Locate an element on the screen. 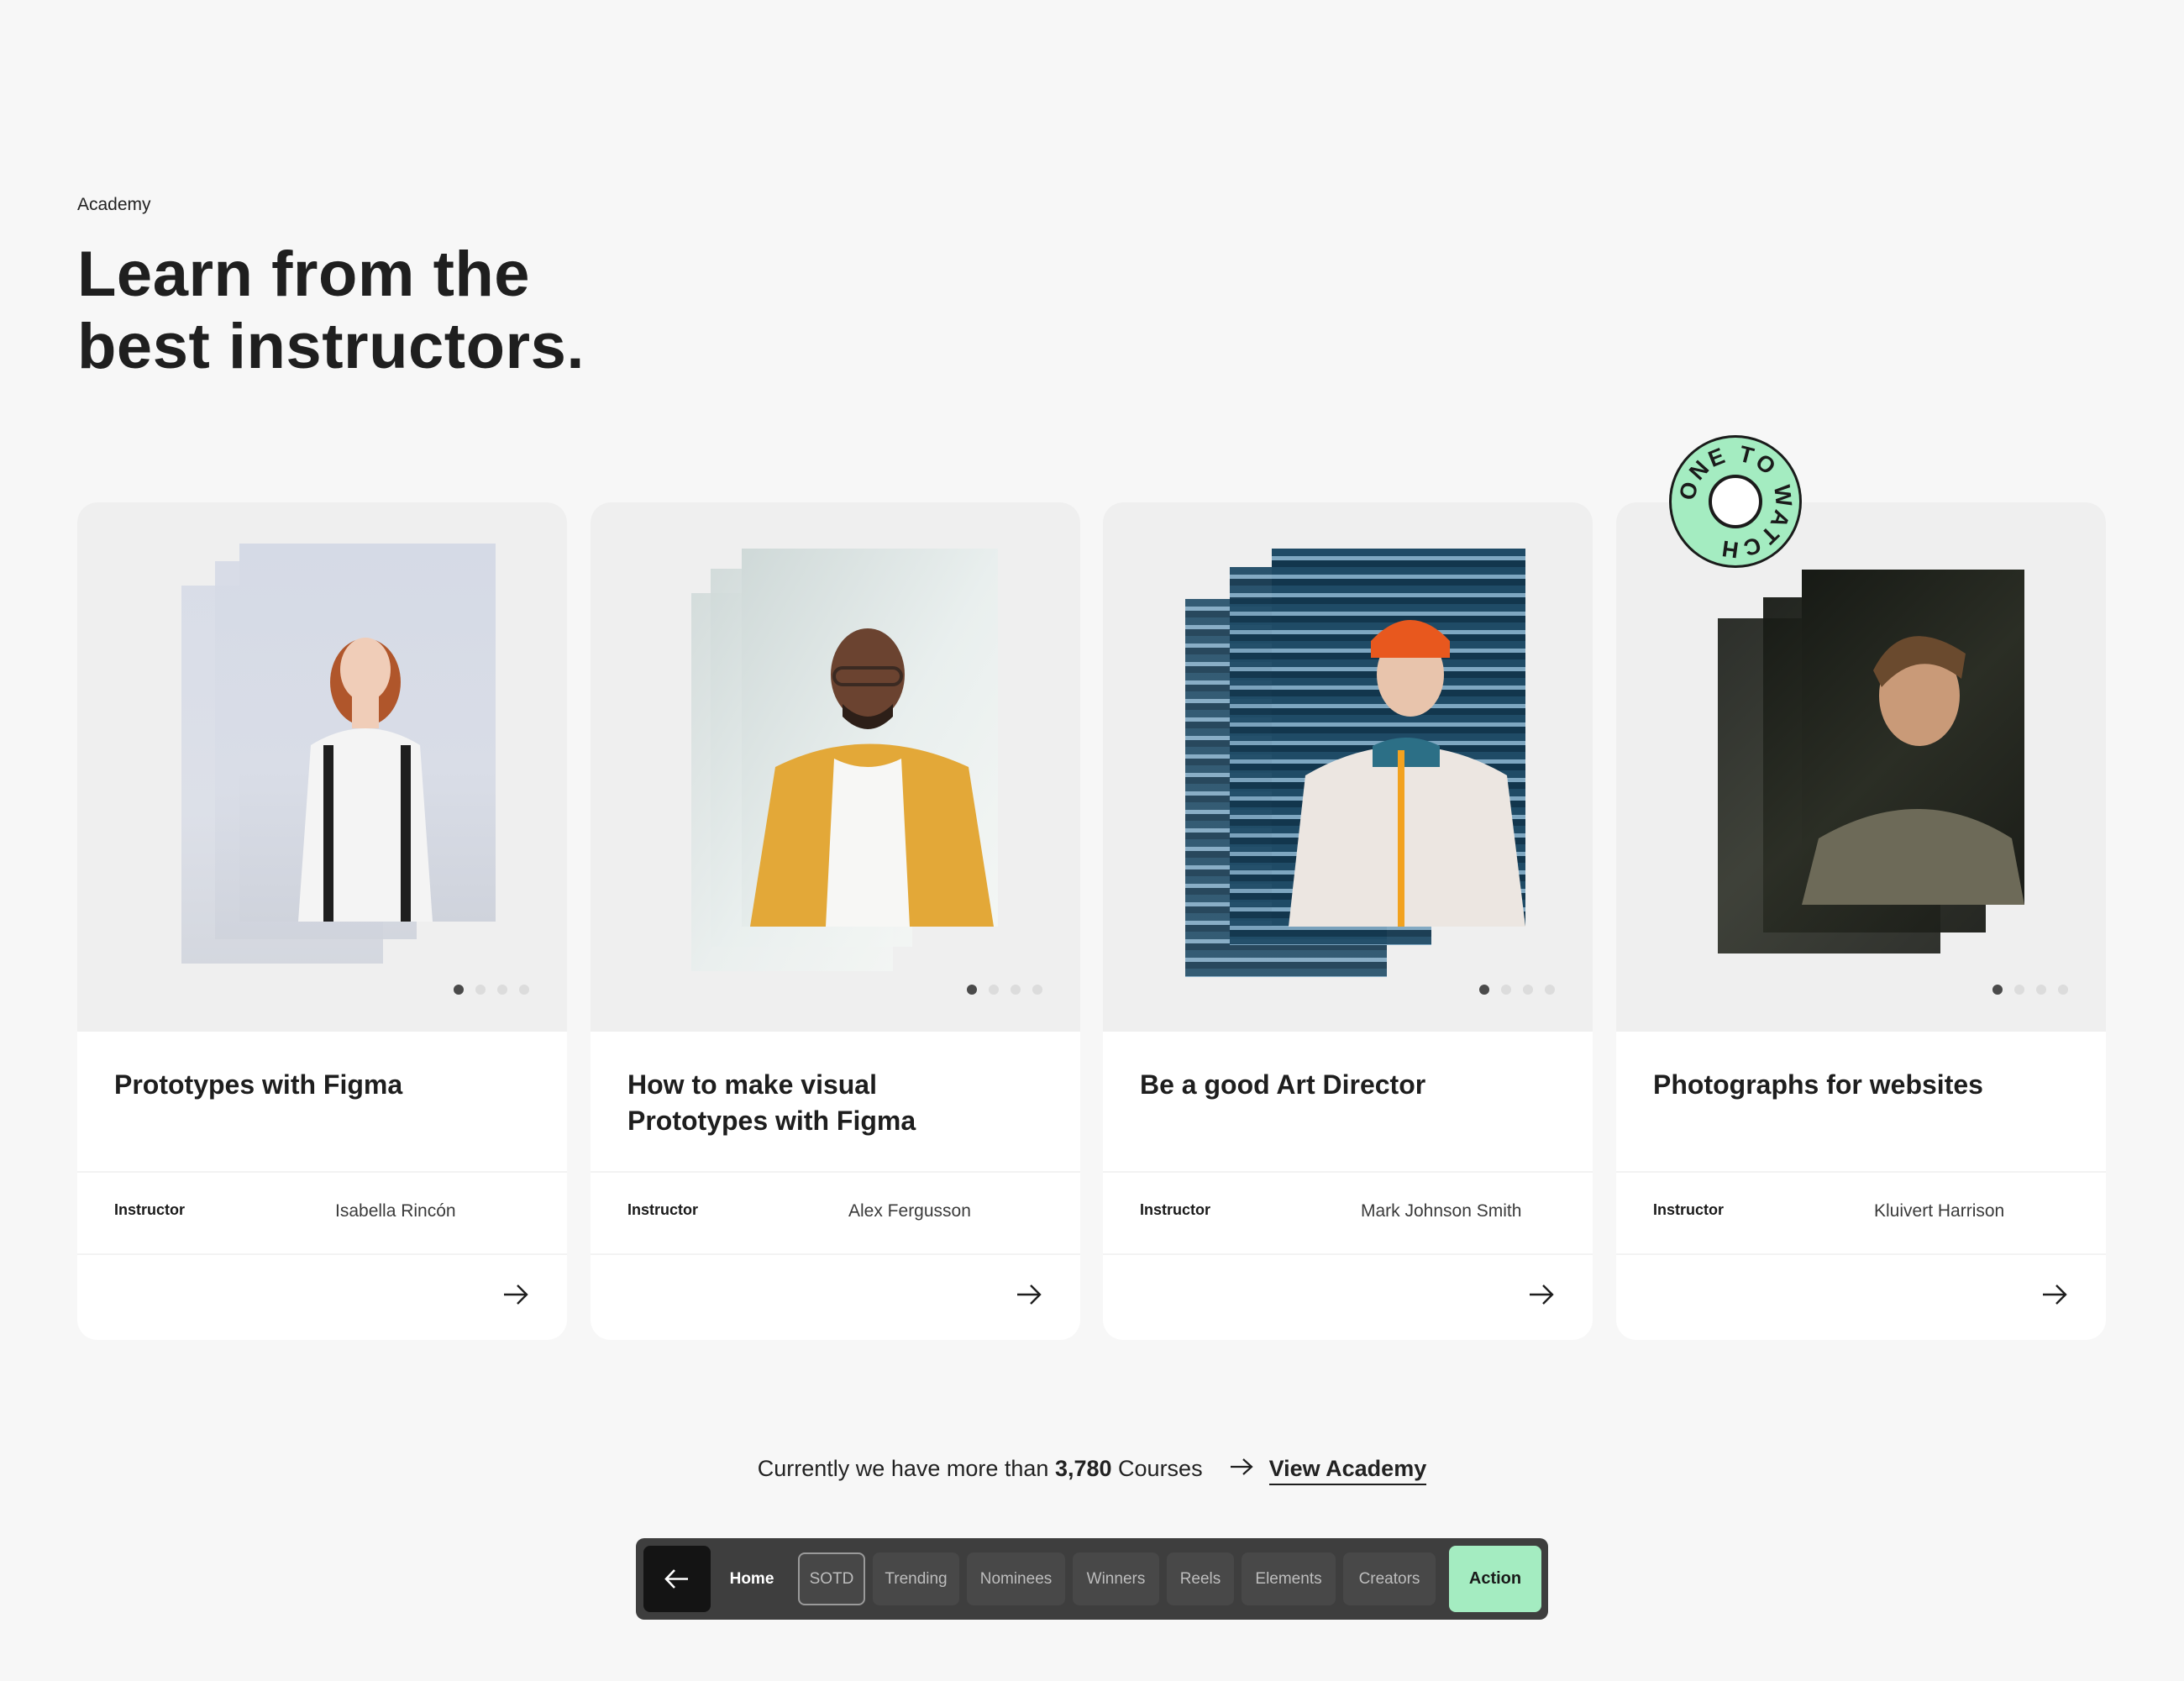  instructor-name: Kluivert Harrison is located at coordinates (1939, 1211).